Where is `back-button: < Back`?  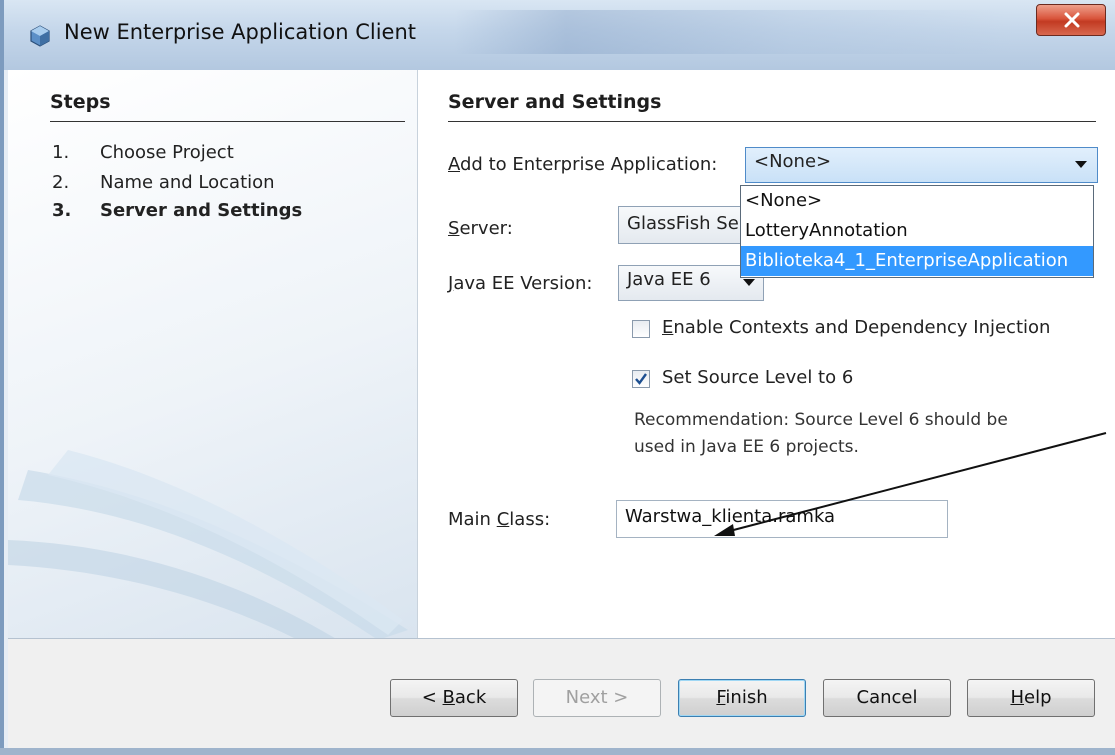
back-button: < Back is located at coordinates (454, 698).